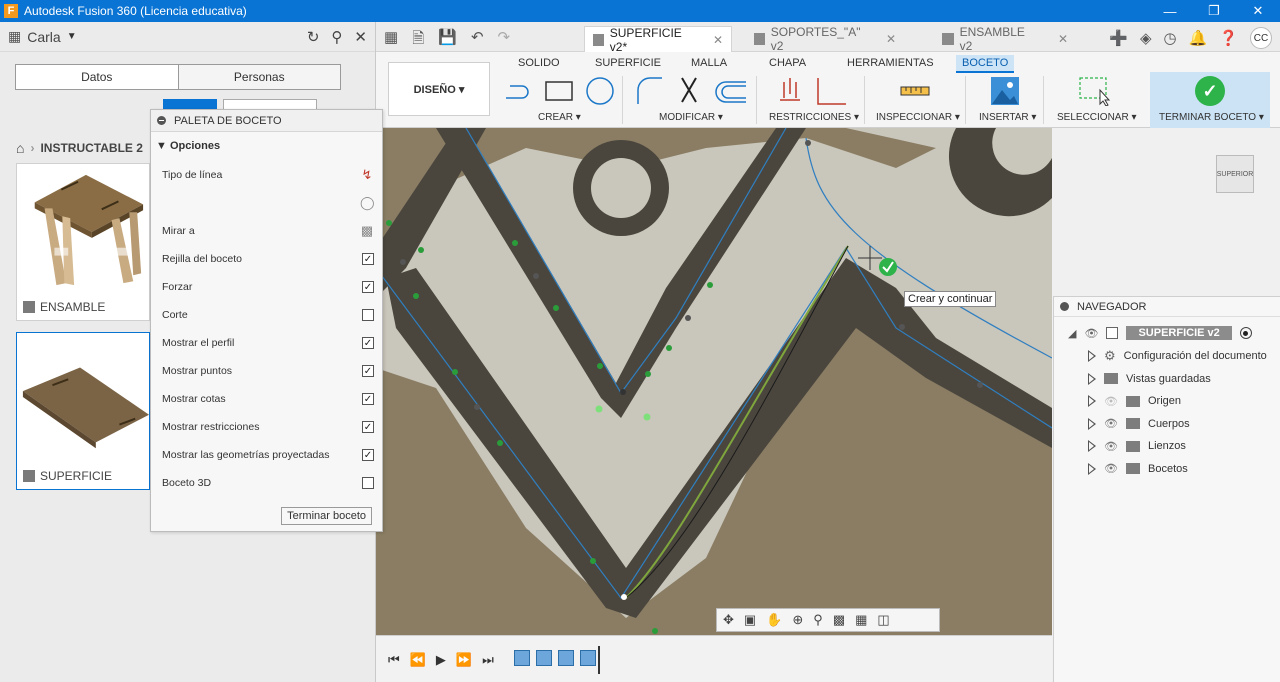 Image resolution: width=1280 pixels, height=682 pixels. I want to click on step-back-icon: ⏪, so click(418, 660).